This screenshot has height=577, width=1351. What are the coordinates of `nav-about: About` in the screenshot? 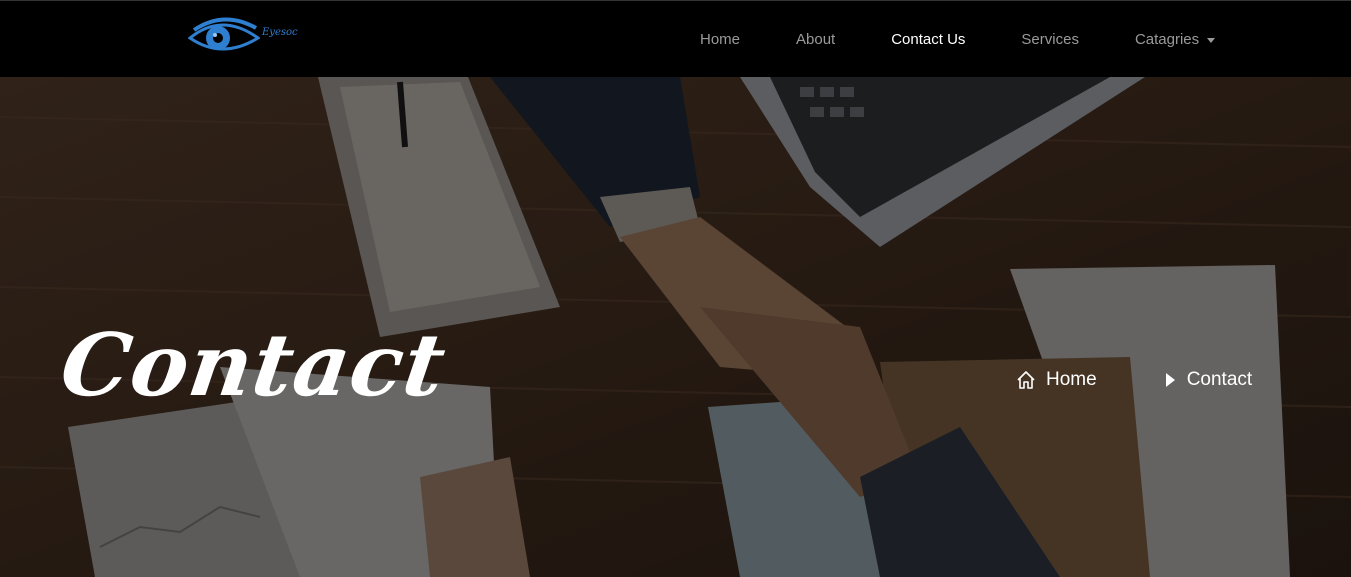 It's located at (815, 39).